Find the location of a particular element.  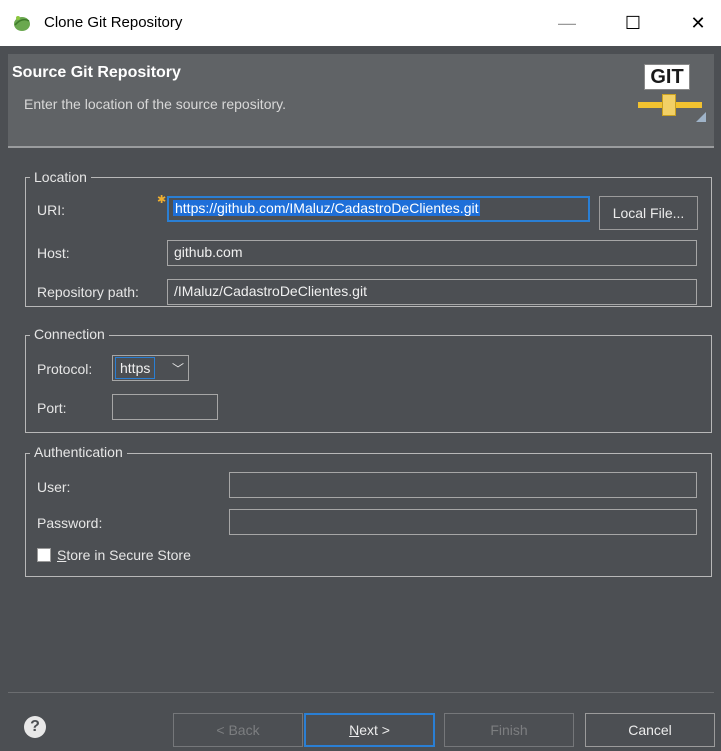

cancel-button: Cancel is located at coordinates (650, 730).